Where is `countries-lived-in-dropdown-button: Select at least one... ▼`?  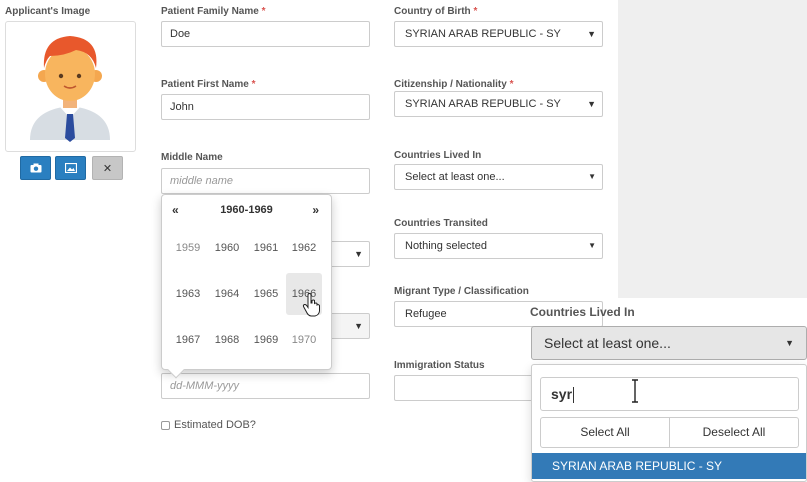 countries-lived-in-dropdown-button: Select at least one... ▼ is located at coordinates (669, 343).